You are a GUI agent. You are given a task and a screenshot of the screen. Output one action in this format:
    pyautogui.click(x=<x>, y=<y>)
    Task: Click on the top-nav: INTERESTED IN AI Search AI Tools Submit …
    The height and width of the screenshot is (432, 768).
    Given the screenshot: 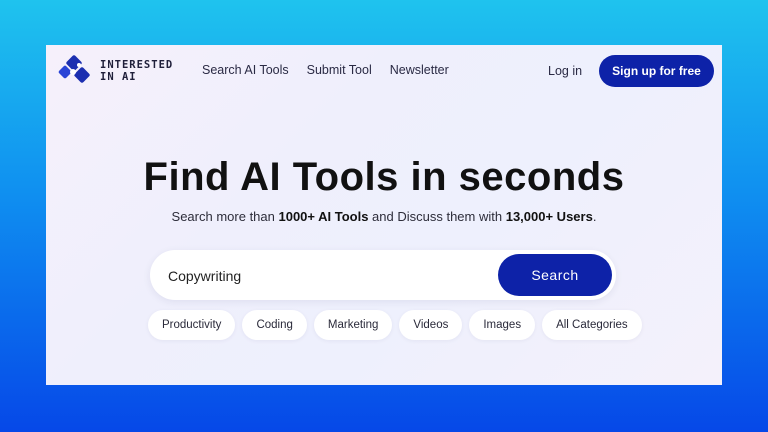 What is the action you would take?
    pyautogui.click(x=384, y=71)
    